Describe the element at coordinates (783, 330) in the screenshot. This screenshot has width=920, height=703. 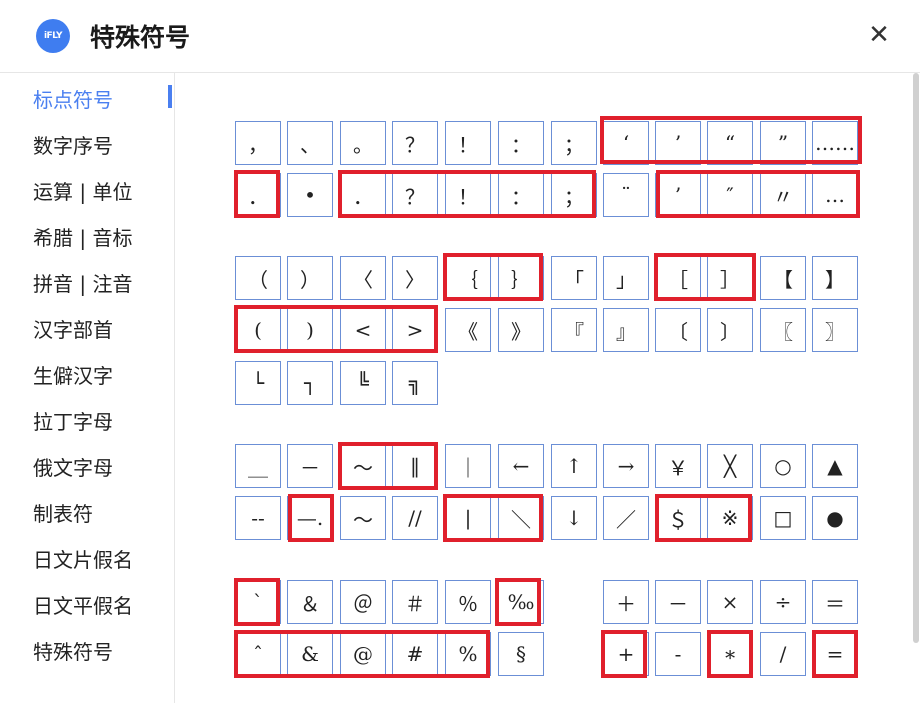
I see `symbol-key: 〖` at that location.